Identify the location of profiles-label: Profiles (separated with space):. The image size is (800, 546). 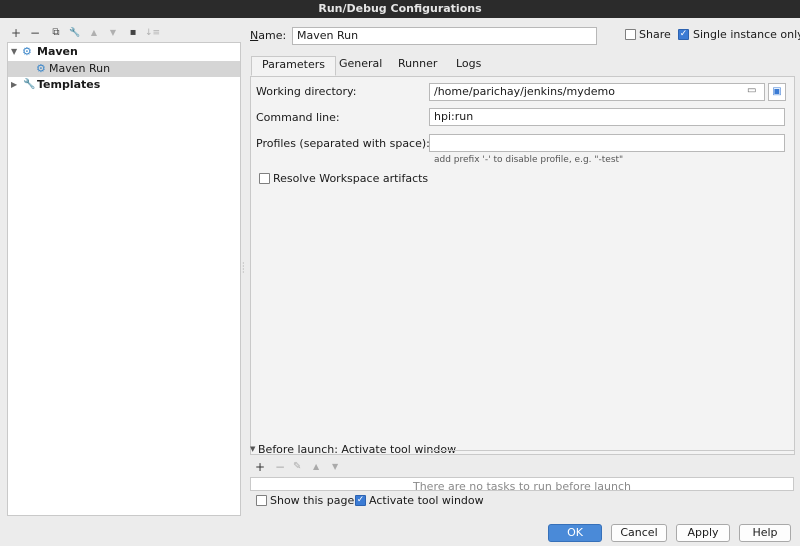
(343, 143).